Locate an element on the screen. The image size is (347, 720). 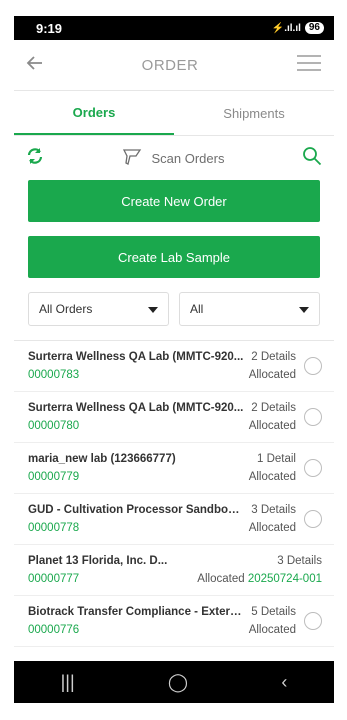
back-icon: ‹ is located at coordinates (284, 682).